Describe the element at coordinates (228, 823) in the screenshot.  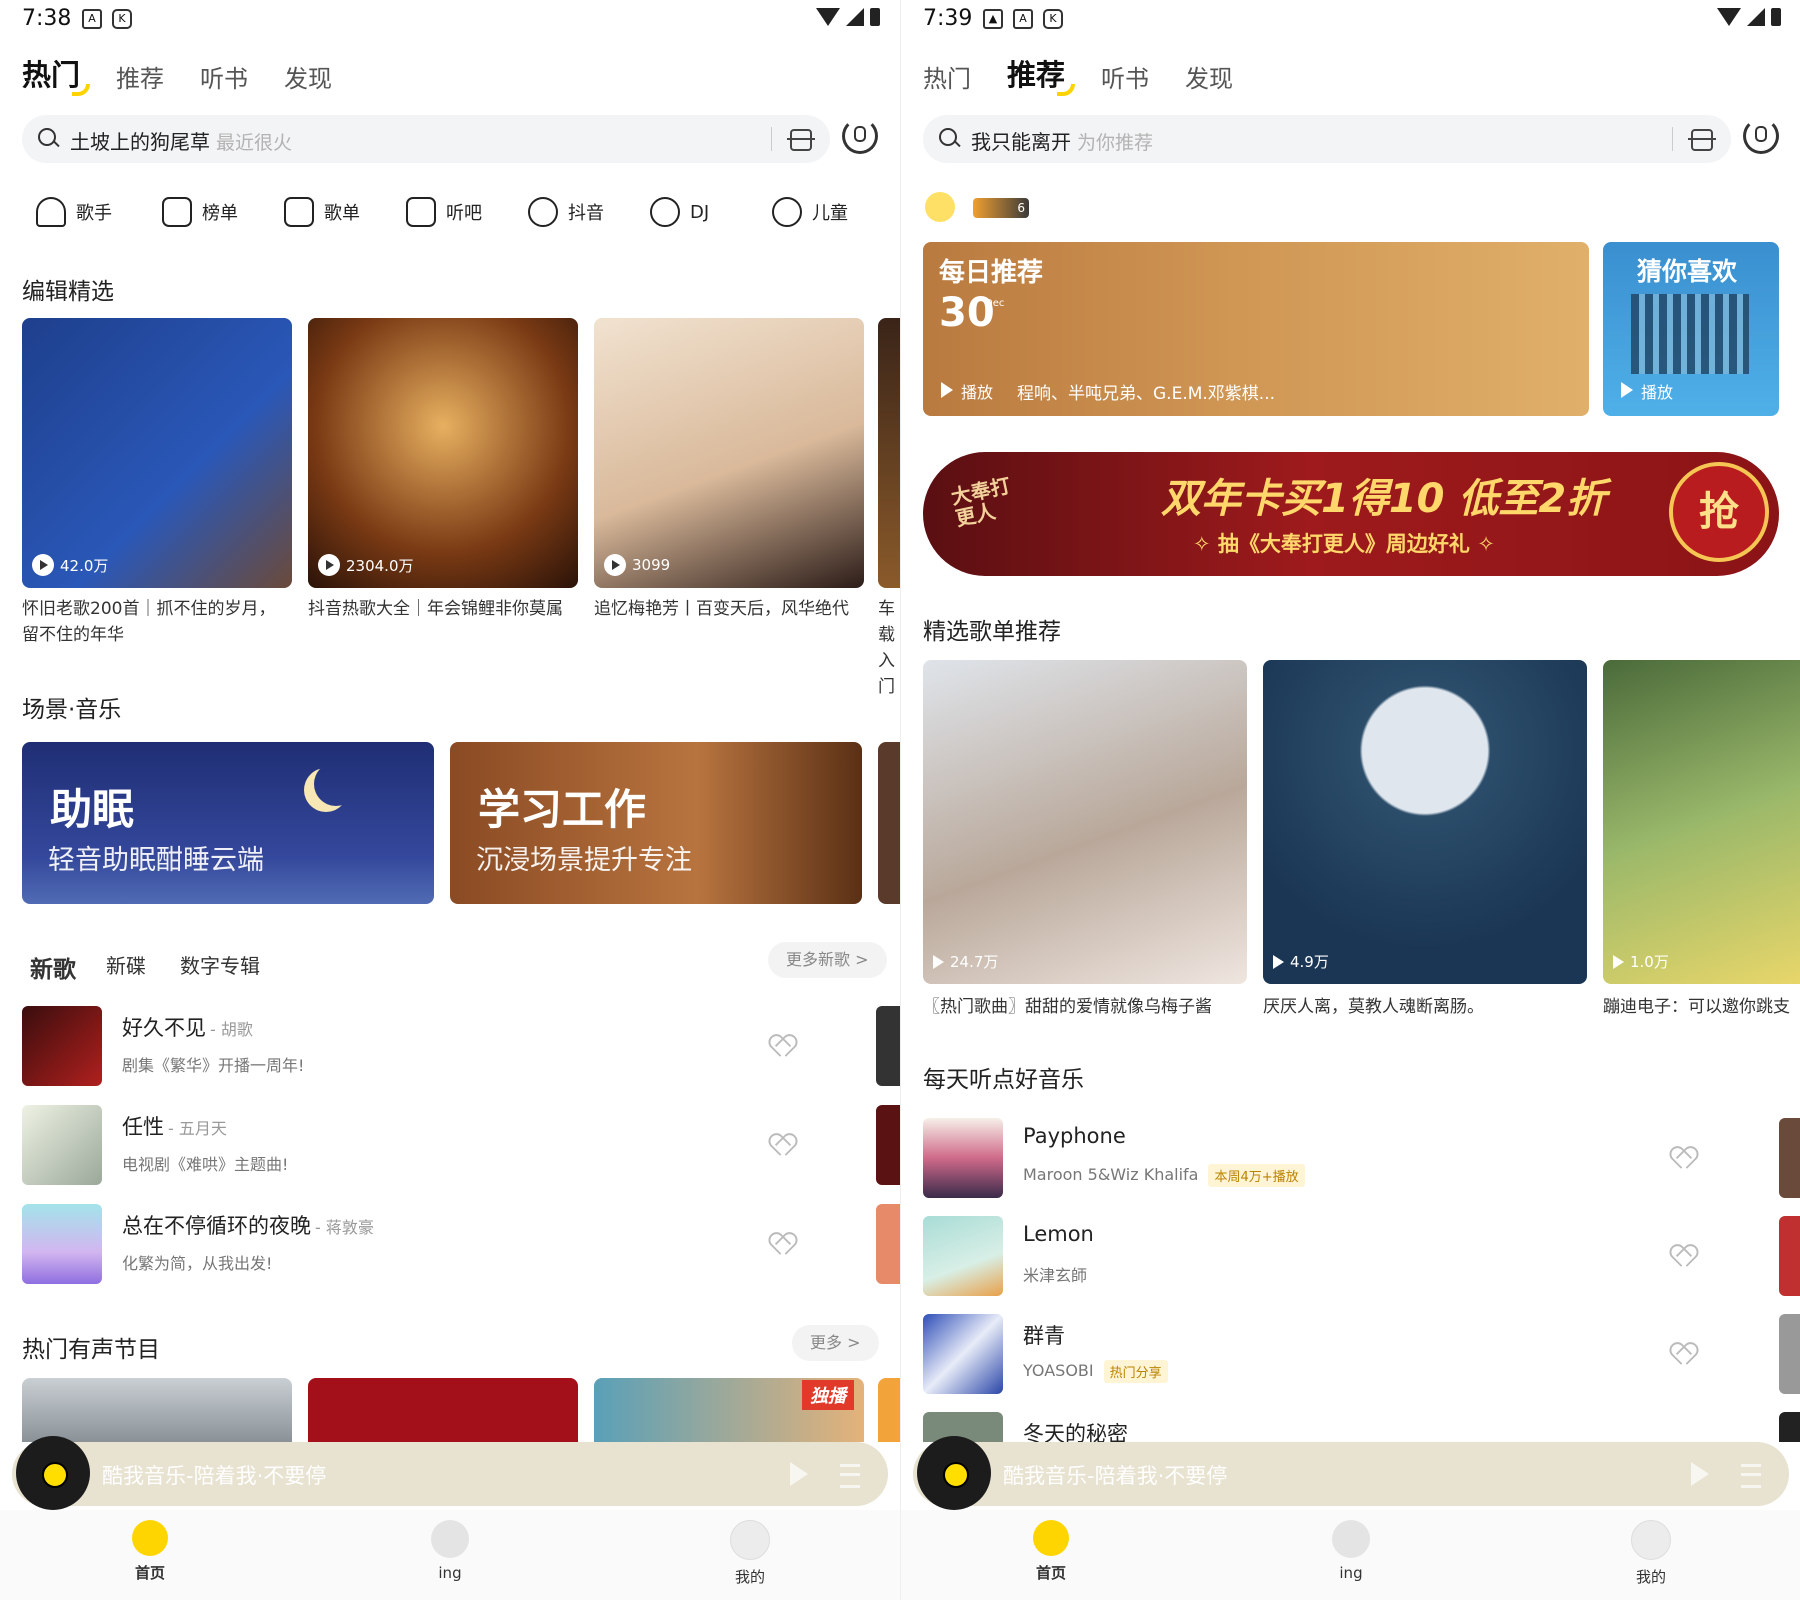
I see `scene-card-sleep: 助眠 轻音助眠酣睡云端` at that location.